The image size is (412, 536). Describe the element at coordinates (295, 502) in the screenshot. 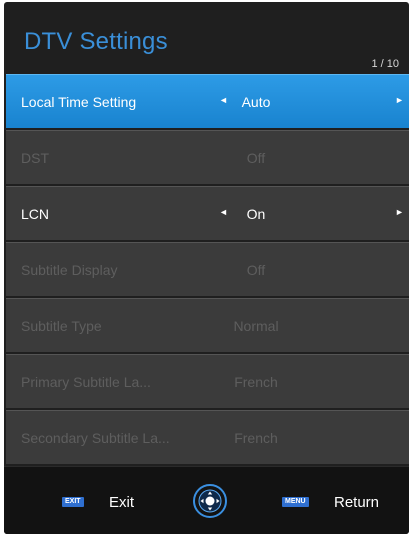

I see `menu-key-icon: MENU` at that location.